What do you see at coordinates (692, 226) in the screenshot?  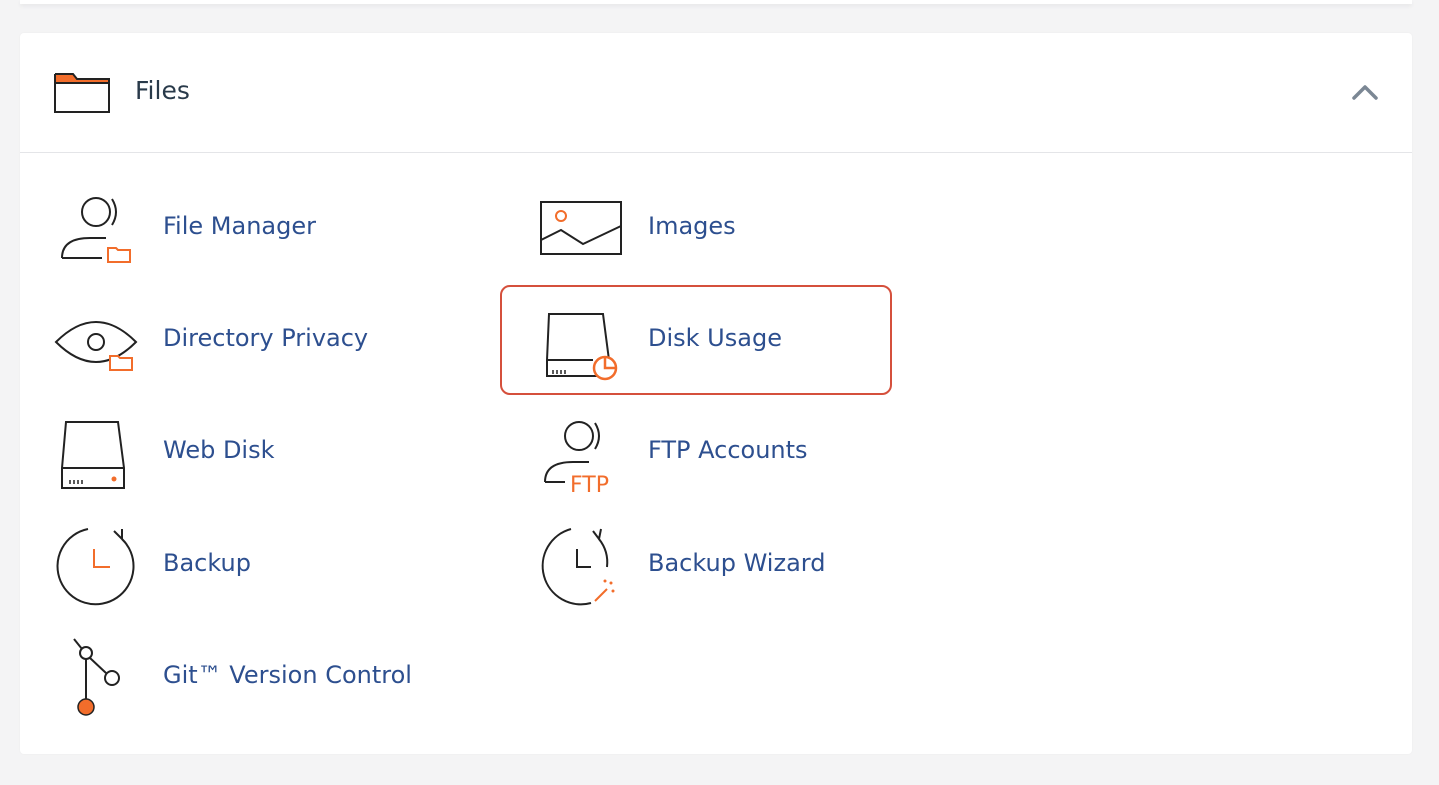 I see `item-label: Images` at bounding box center [692, 226].